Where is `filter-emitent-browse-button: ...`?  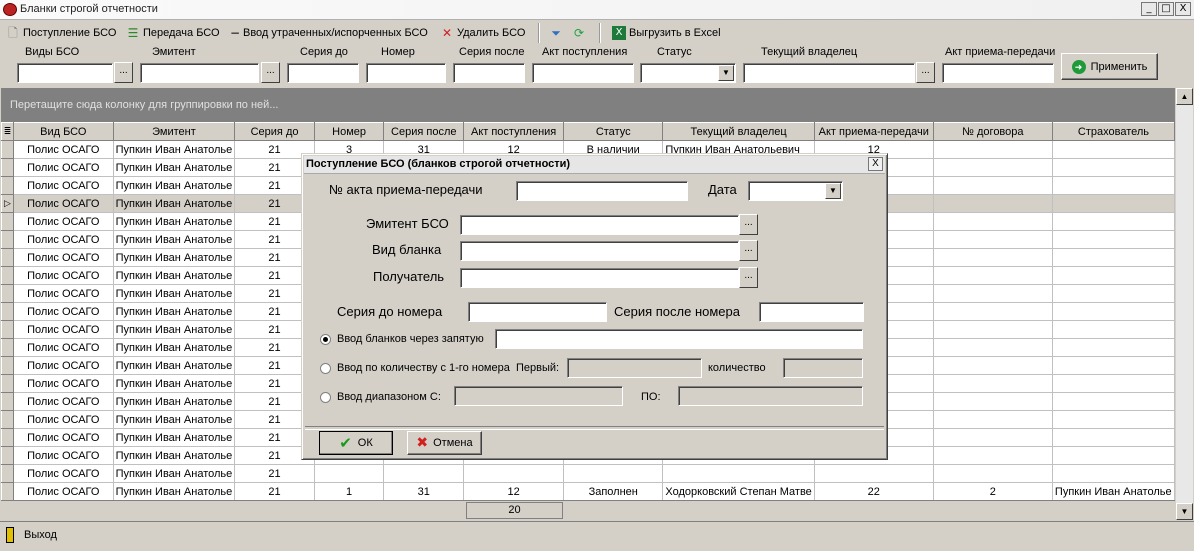 filter-emitent-browse-button: ... is located at coordinates (270, 72).